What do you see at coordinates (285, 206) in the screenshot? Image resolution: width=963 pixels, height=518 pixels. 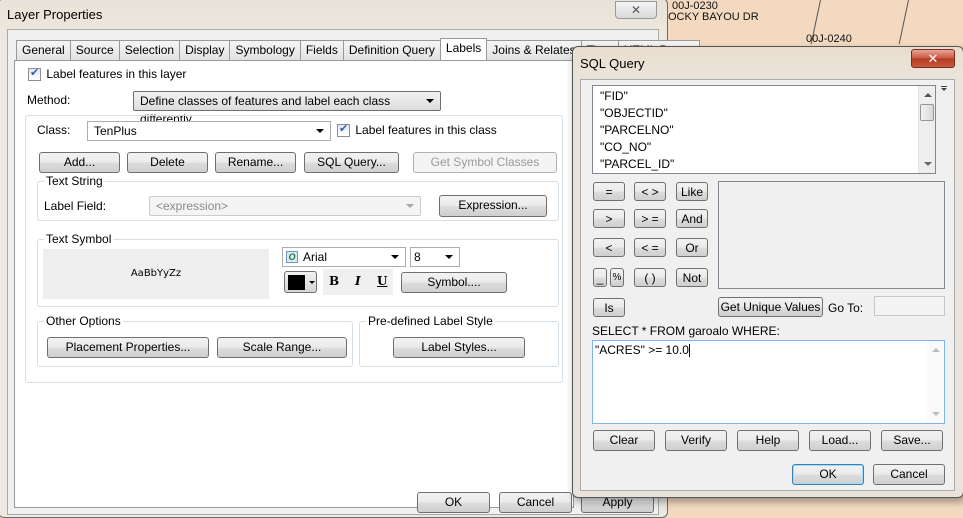 I see `label-field-dropdown: <expression>` at bounding box center [285, 206].